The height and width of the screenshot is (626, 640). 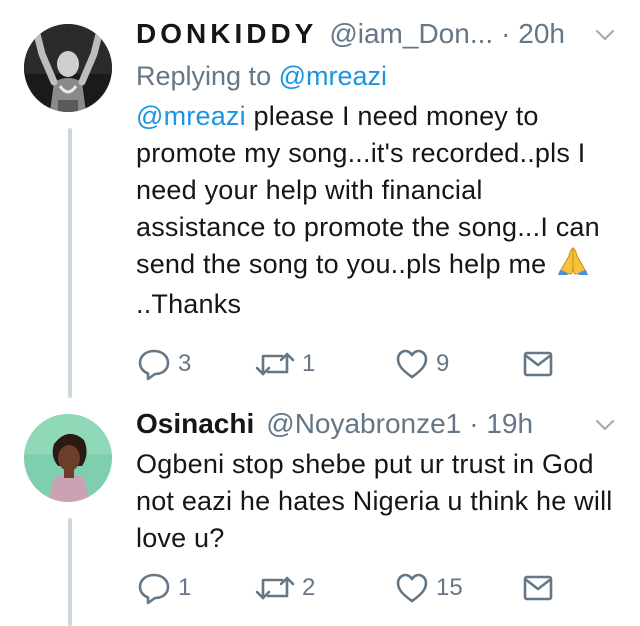 I want to click on timestamp: · 19h, so click(x=501, y=424).